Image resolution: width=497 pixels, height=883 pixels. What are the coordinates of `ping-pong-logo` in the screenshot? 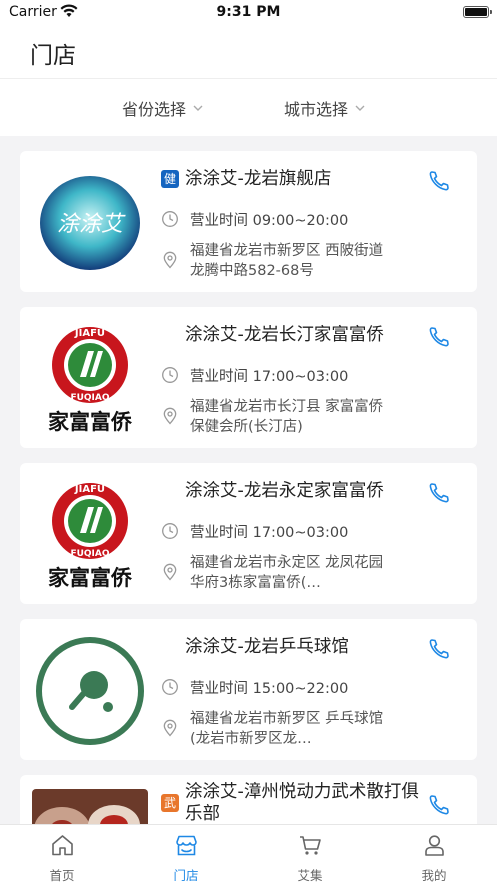 It's located at (90, 691).